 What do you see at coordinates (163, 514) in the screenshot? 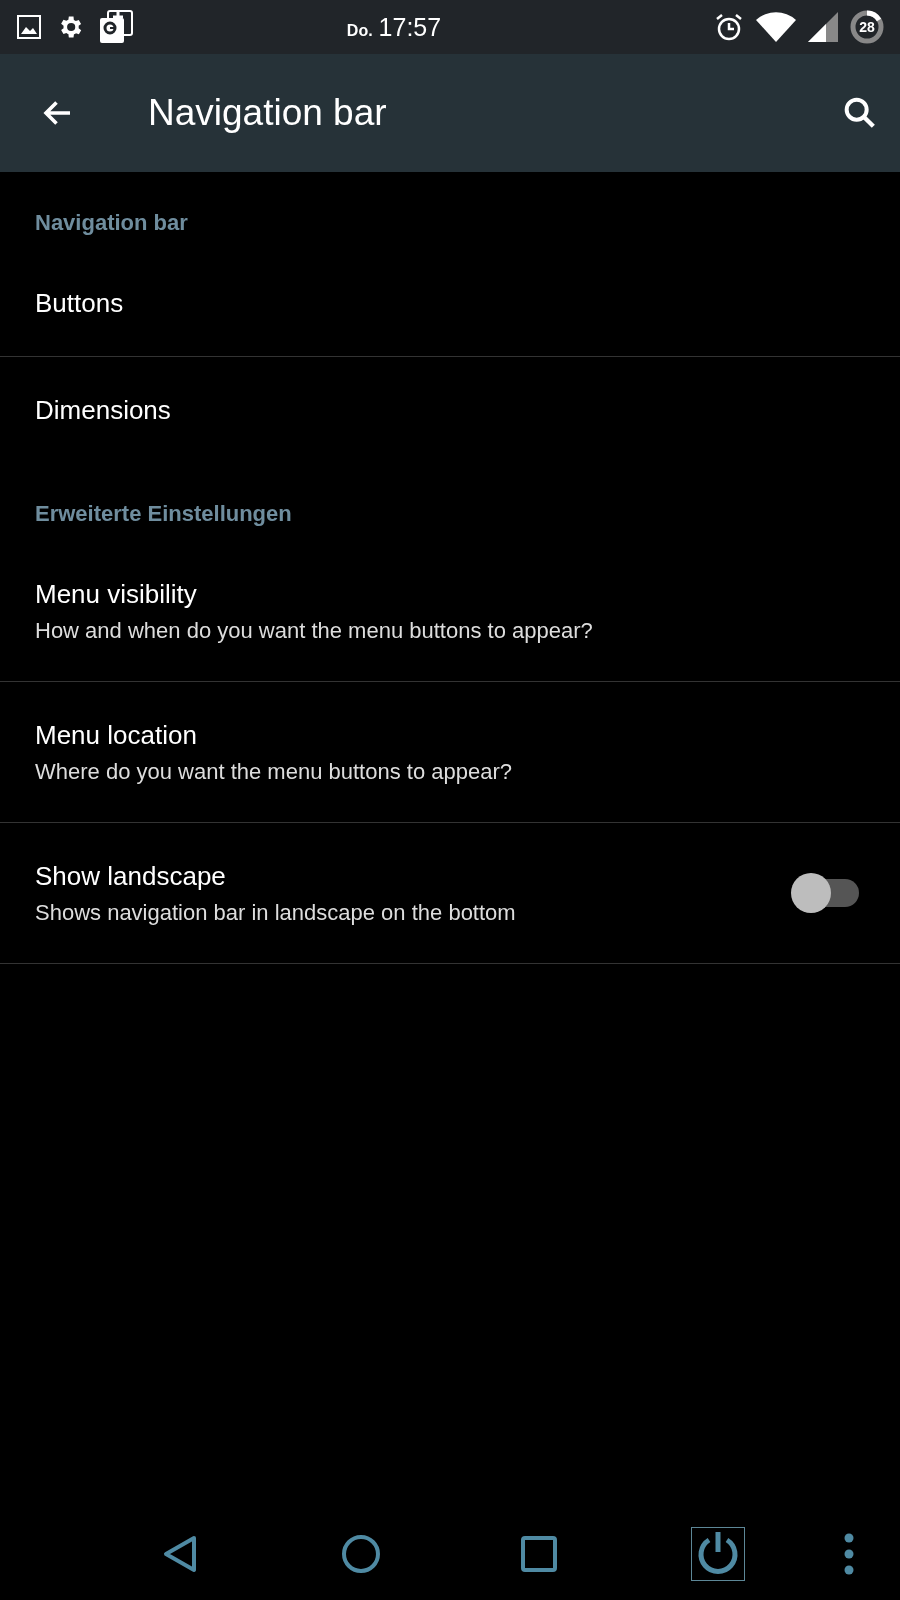
I see `section-header: Erweiterte Einstellungen` at bounding box center [163, 514].